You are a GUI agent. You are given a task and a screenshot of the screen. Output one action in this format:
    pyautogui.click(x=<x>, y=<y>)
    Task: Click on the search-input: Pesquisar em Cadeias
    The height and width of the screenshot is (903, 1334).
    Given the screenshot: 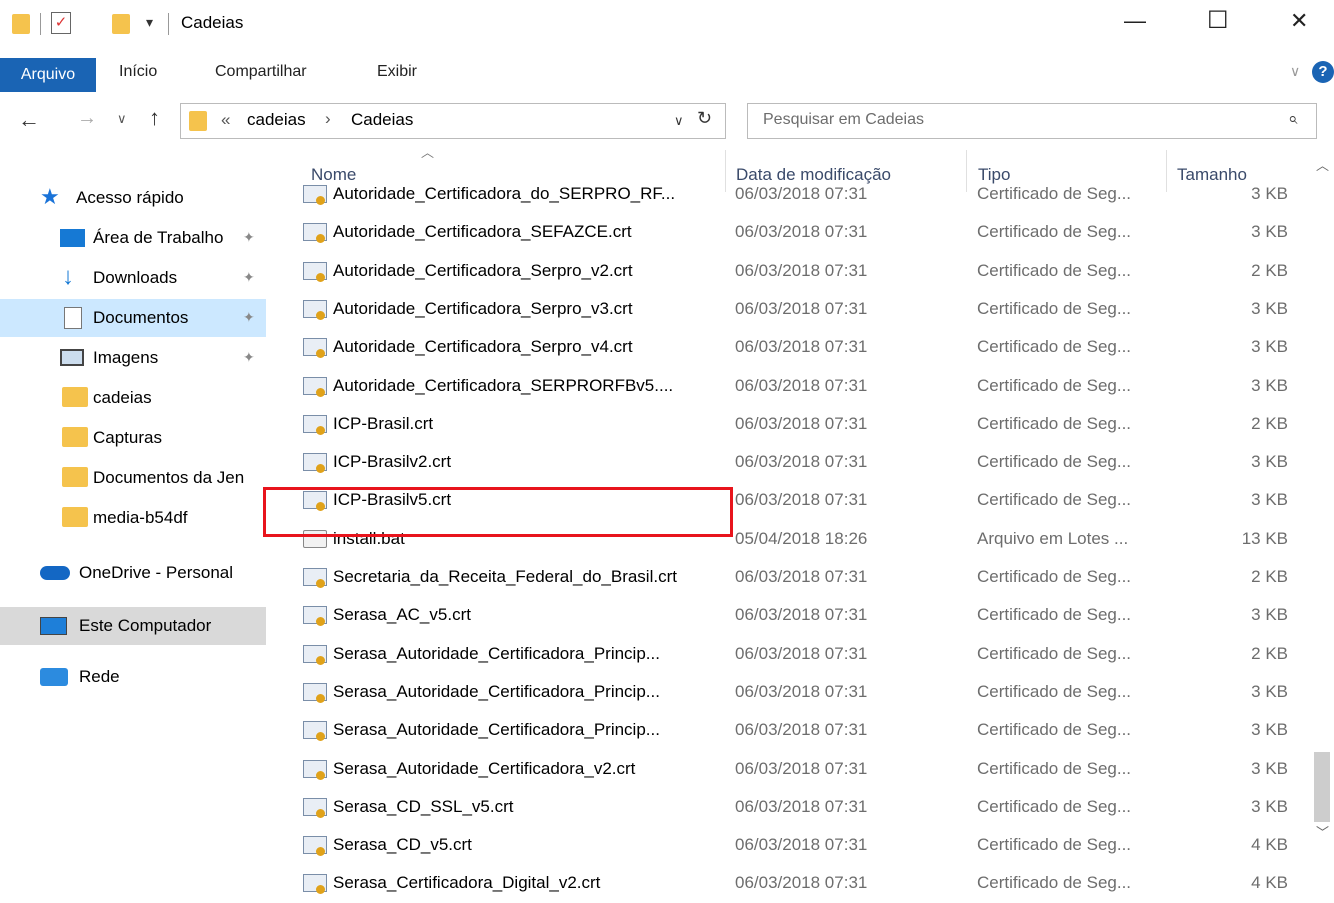 What is the action you would take?
    pyautogui.click(x=843, y=120)
    